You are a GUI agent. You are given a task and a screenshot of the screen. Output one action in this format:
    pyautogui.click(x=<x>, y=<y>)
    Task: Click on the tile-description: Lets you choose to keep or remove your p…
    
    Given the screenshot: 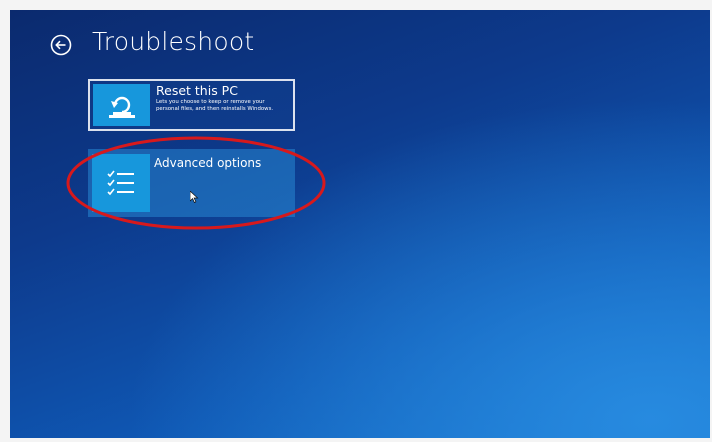 What is the action you would take?
    pyautogui.click(x=215, y=105)
    